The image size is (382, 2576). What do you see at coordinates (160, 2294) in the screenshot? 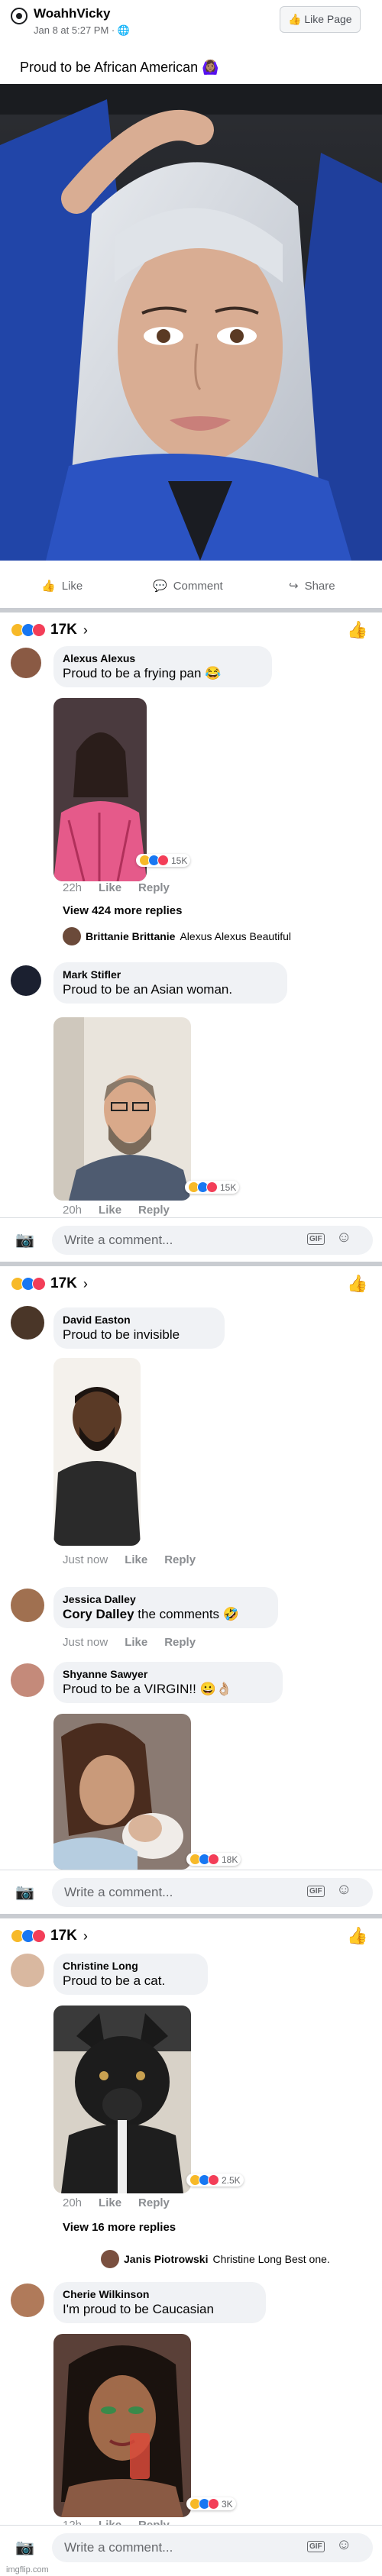
I see `commenter-name: Cherie Wilkinson` at bounding box center [160, 2294].